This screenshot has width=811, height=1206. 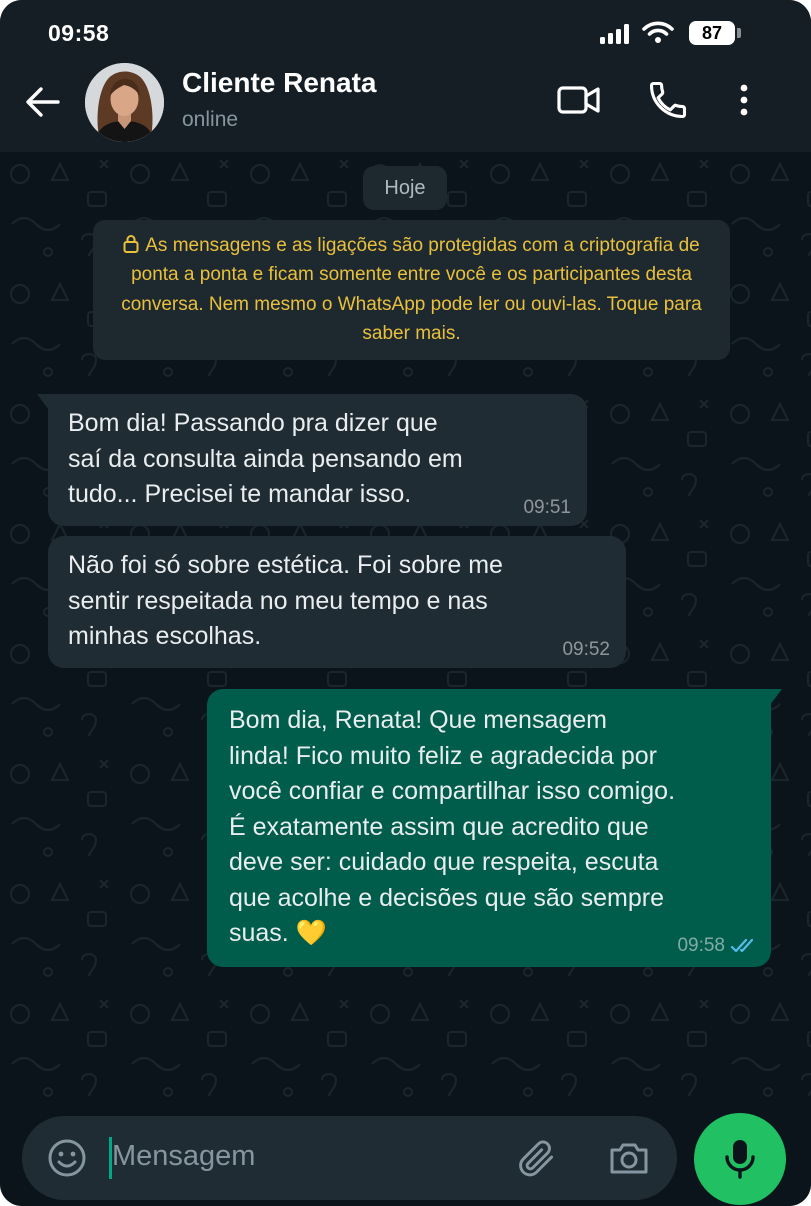 I want to click on phone-icon, so click(x=668, y=100).